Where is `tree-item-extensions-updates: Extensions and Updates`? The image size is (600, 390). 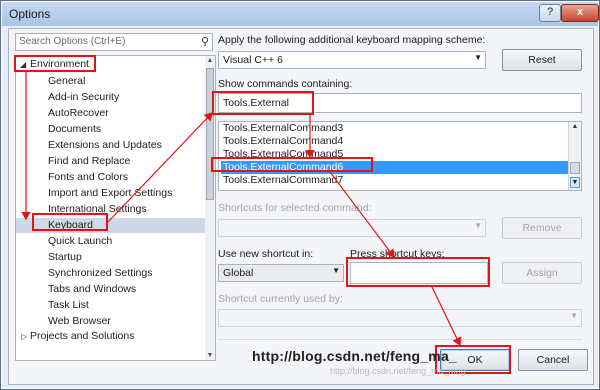
tree-item-extensions-updates: Extensions and Updates is located at coordinates (105, 145).